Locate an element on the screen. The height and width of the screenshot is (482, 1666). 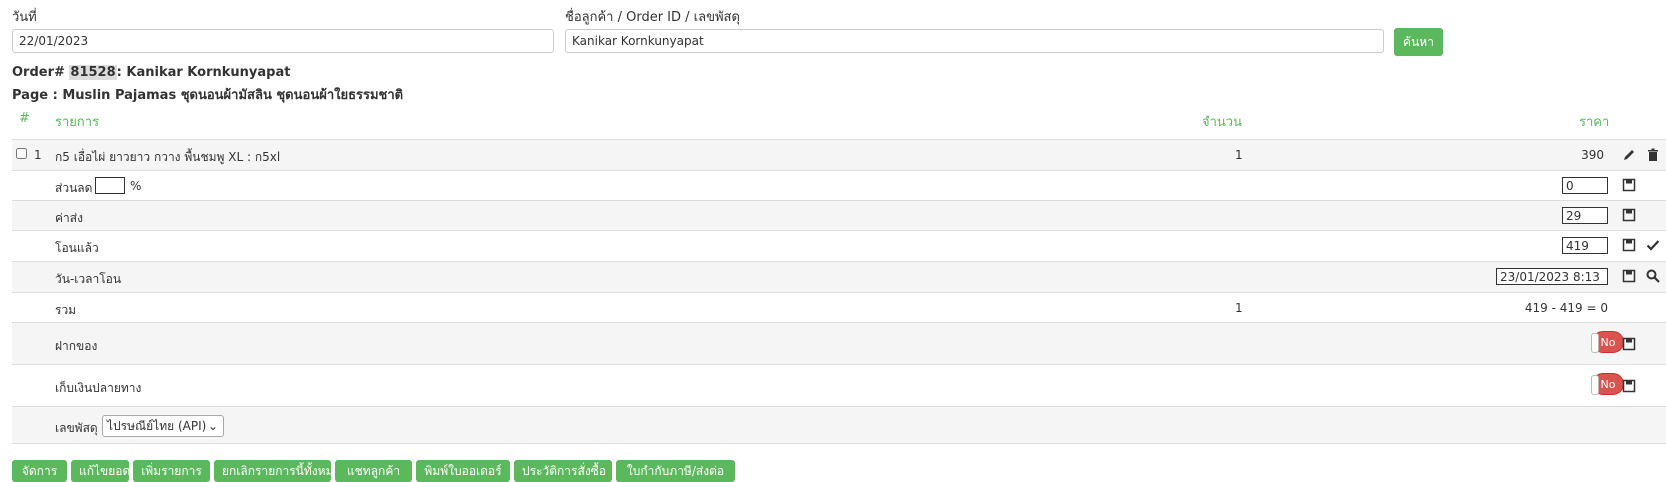
transferred-input is located at coordinates (1585, 245).